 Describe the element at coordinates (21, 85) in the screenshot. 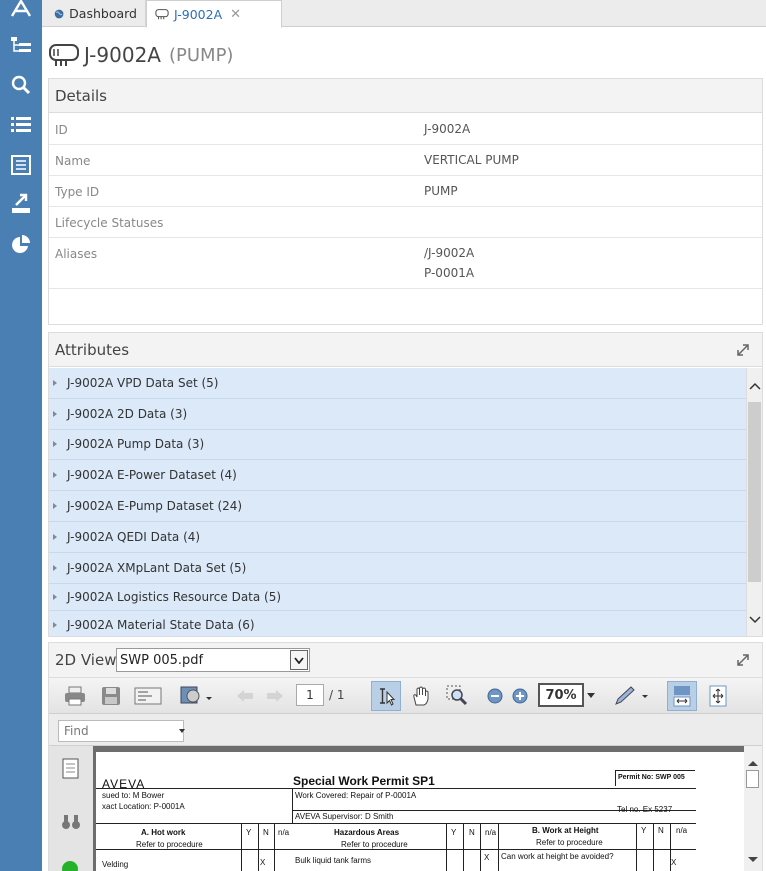

I see `search-icon` at that location.